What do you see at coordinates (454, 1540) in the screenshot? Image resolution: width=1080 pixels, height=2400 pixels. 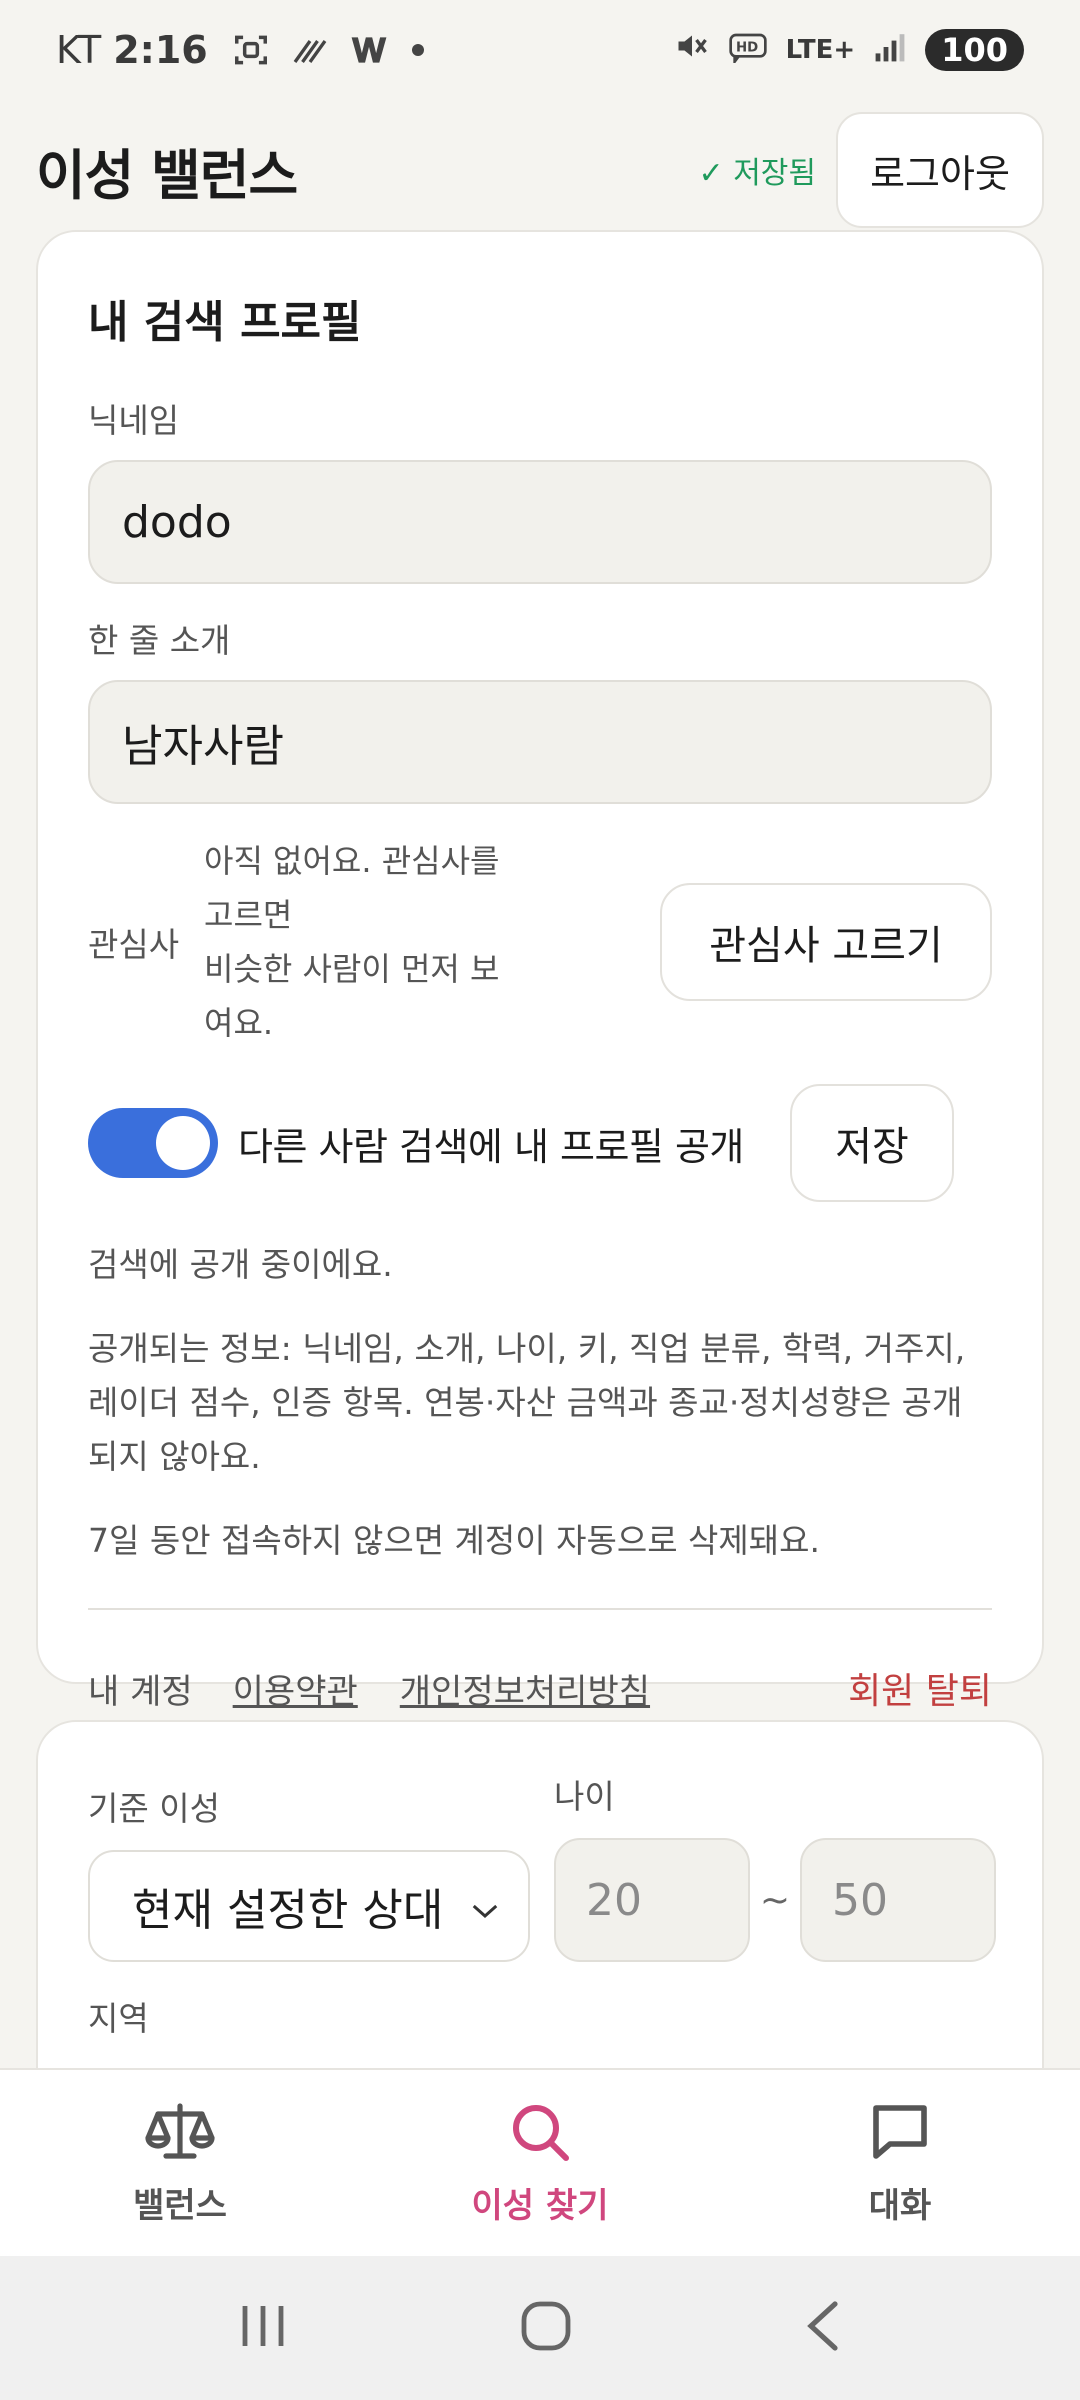 I see `auto-delete-notice: 7일 동안 접속하지 않으면 계정이 자동으로 삭제돼요.` at bounding box center [454, 1540].